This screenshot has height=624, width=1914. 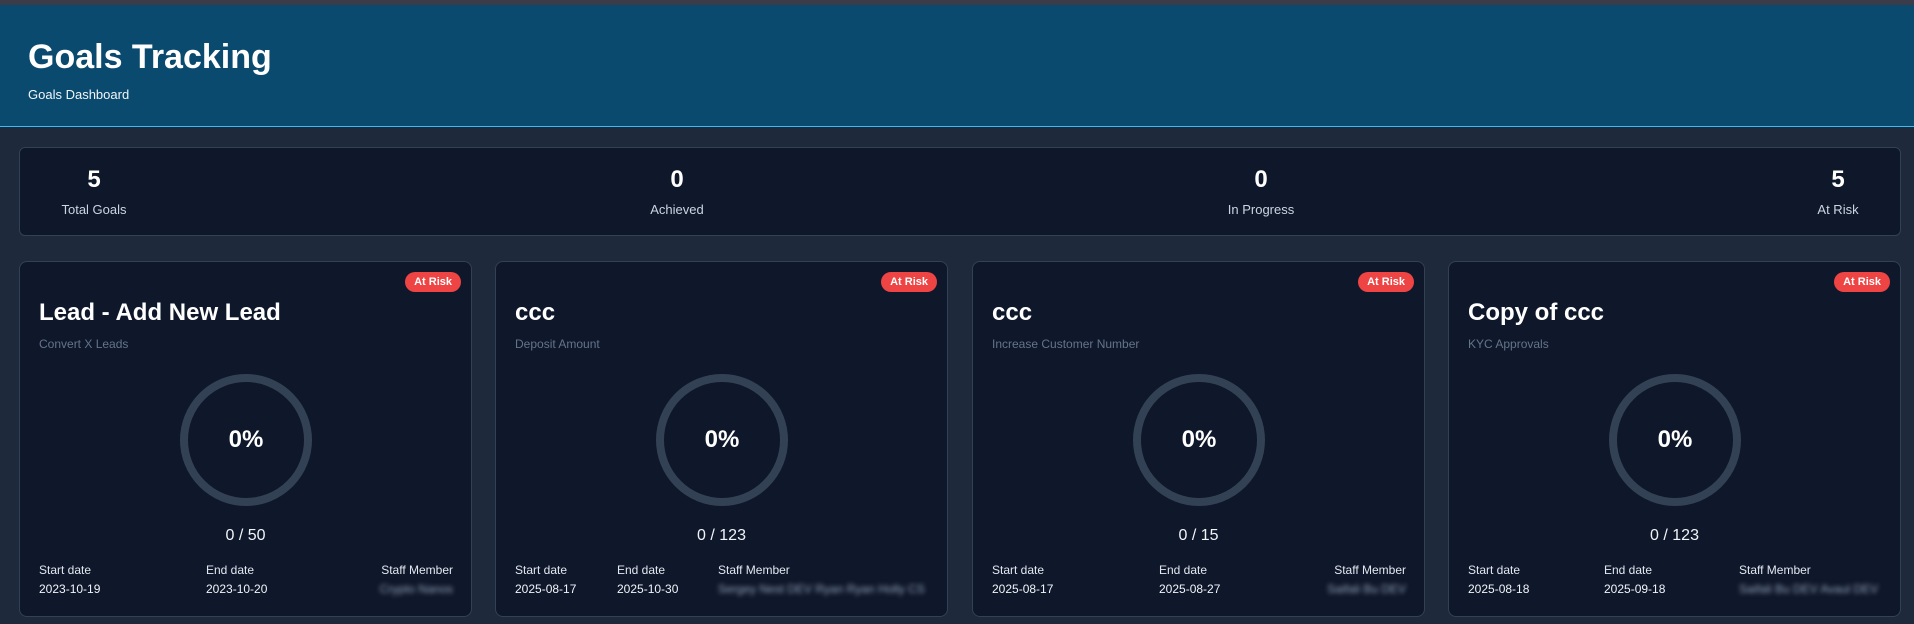 I want to click on stat-label: In Progress, so click(x=1261, y=209).